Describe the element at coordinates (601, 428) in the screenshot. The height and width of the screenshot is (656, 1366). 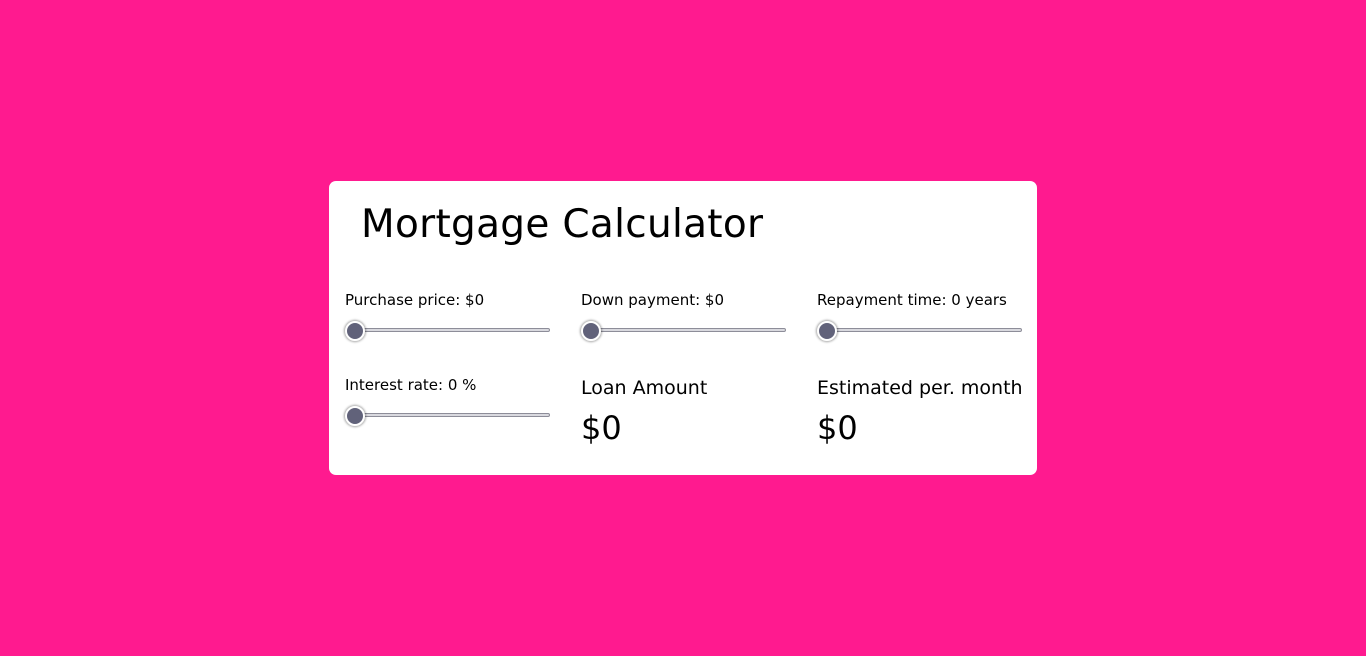
I see `loan-amount-value: $0` at that location.